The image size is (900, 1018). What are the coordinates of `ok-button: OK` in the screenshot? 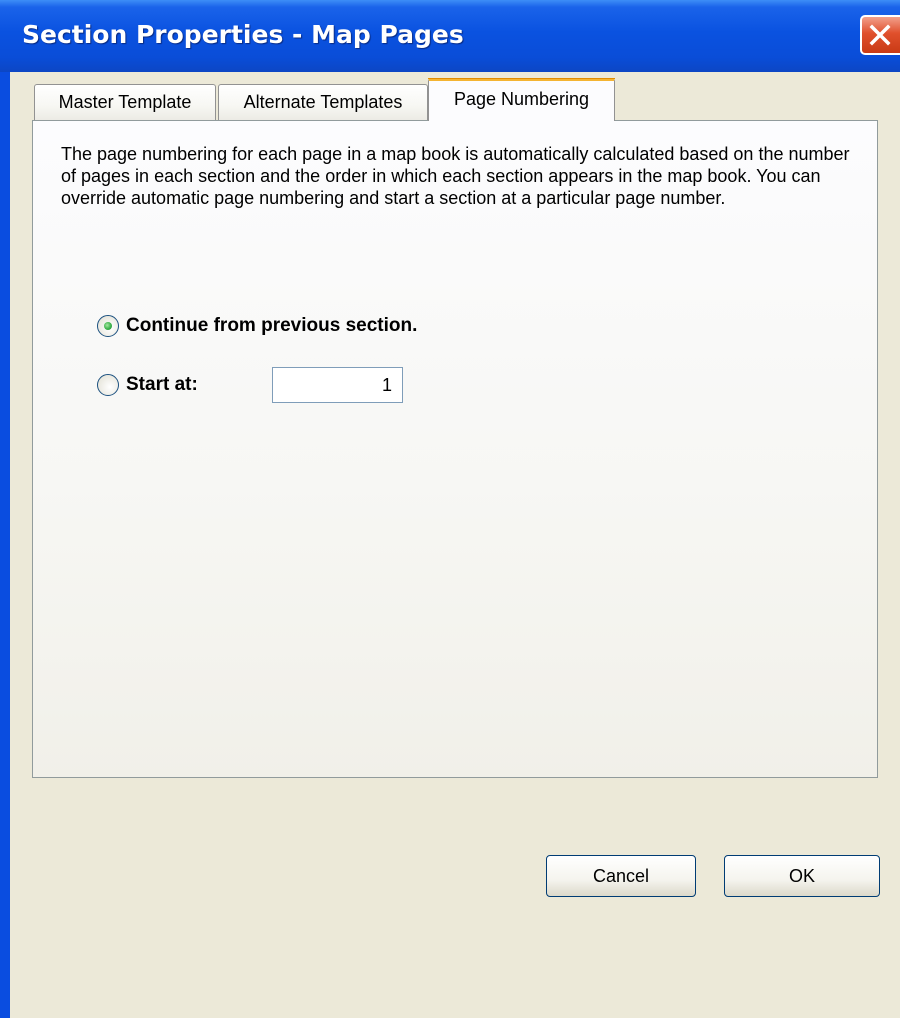 It's located at (802, 876).